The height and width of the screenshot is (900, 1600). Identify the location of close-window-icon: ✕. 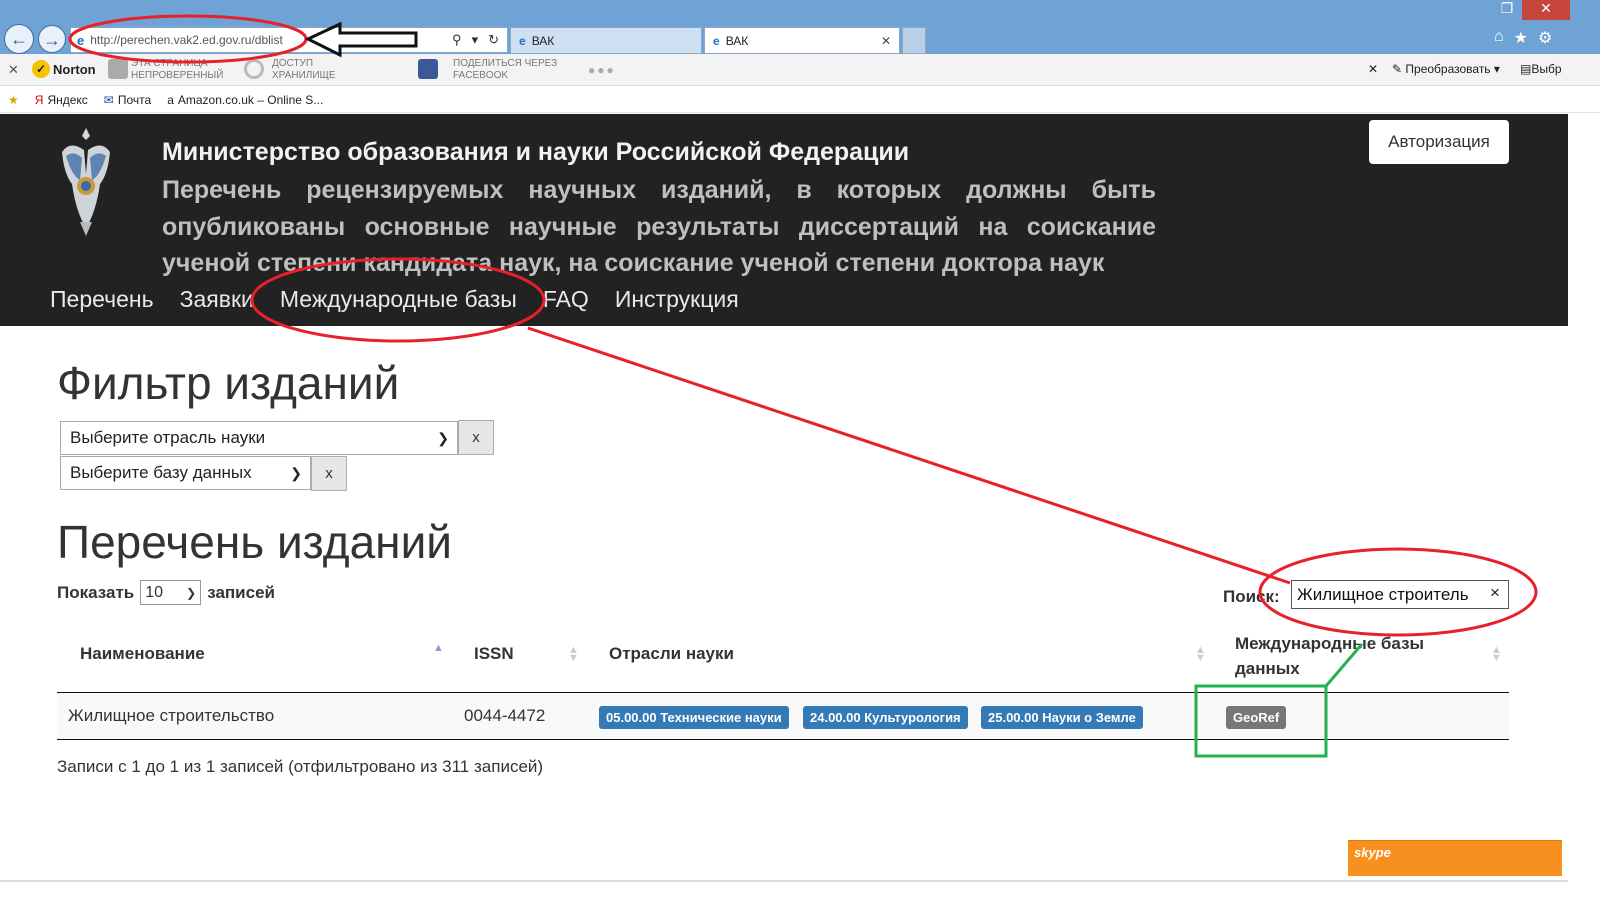
(1546, 10).